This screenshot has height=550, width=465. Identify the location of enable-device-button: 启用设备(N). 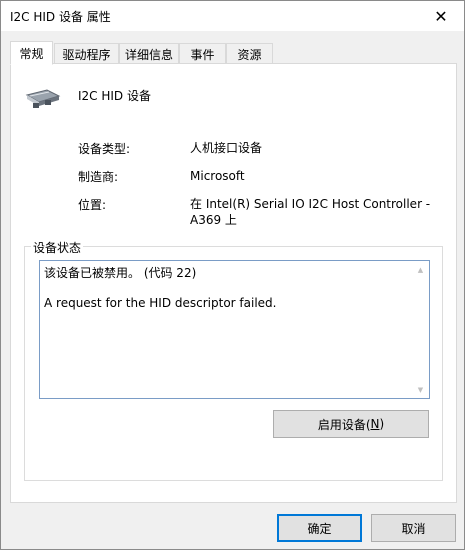
(351, 424).